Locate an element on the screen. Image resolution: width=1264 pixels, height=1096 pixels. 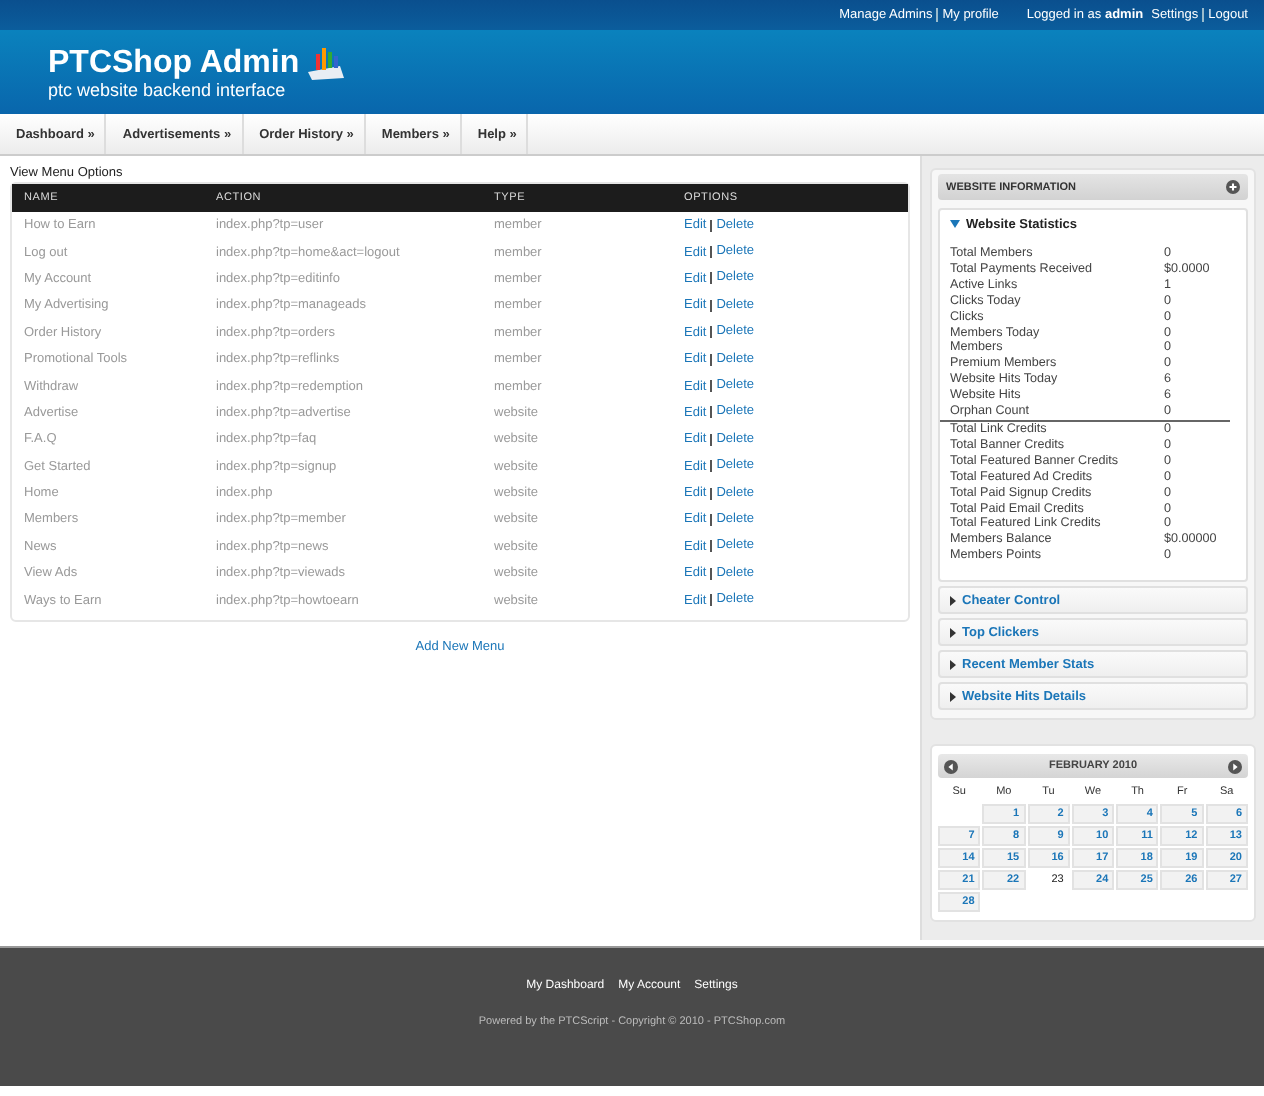
previous-month-icon is located at coordinates (951, 766).